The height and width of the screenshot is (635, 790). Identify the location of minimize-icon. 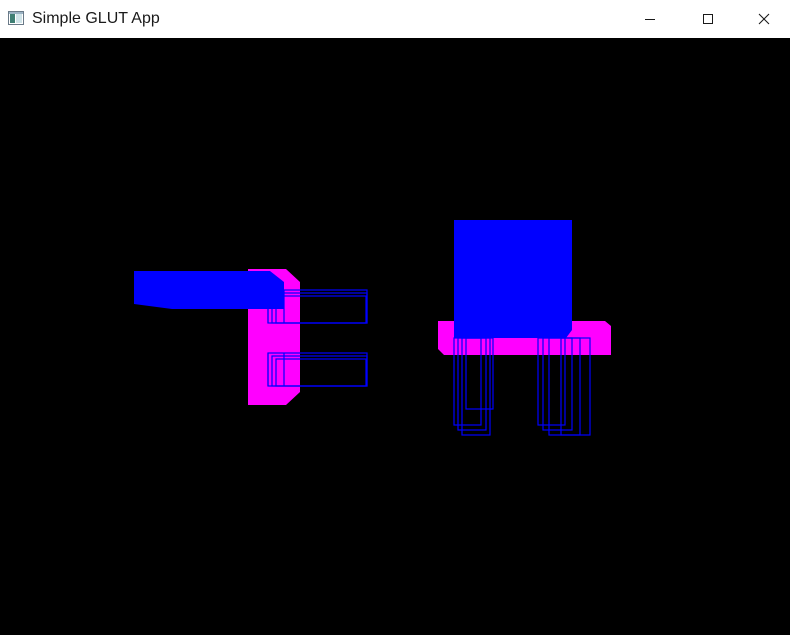
(650, 19).